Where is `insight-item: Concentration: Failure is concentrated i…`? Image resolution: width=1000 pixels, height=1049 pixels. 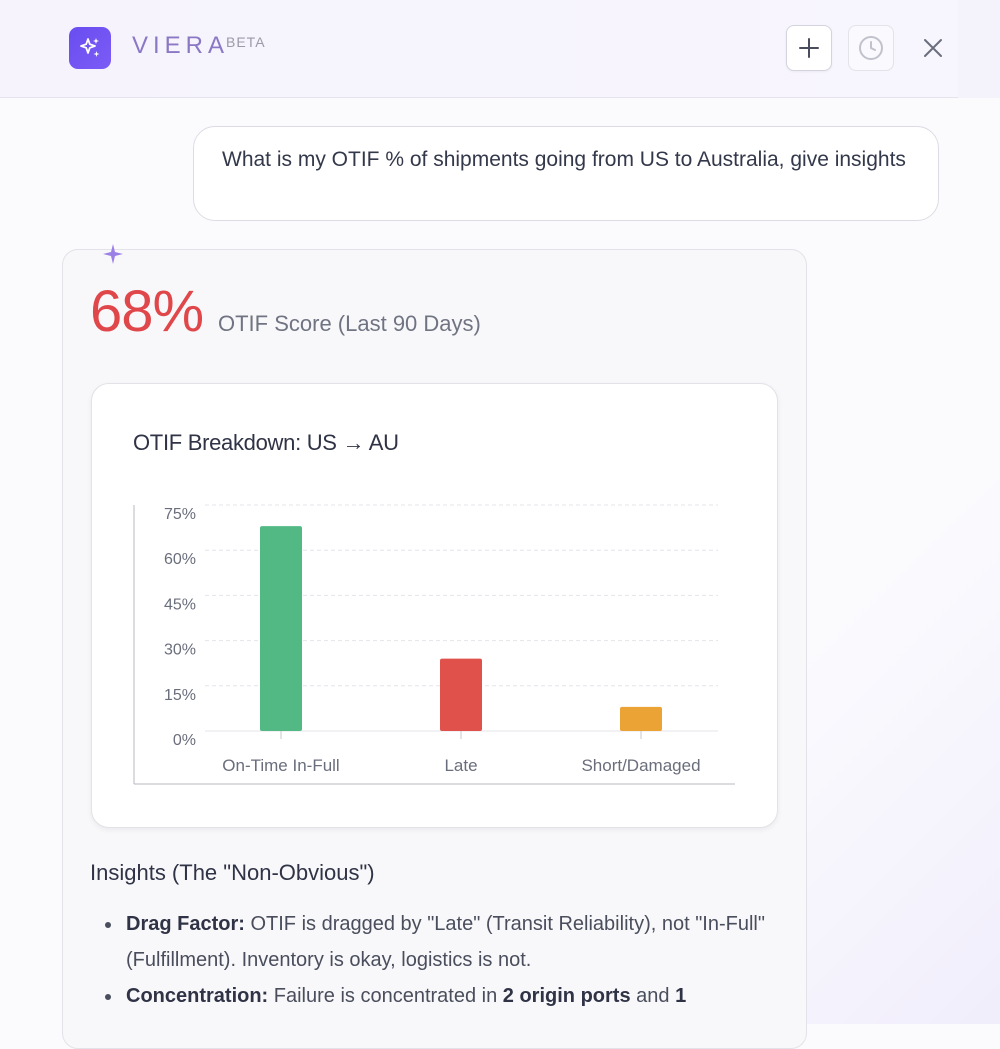 insight-item: Concentration: Failure is concentrated i… is located at coordinates (440, 996).